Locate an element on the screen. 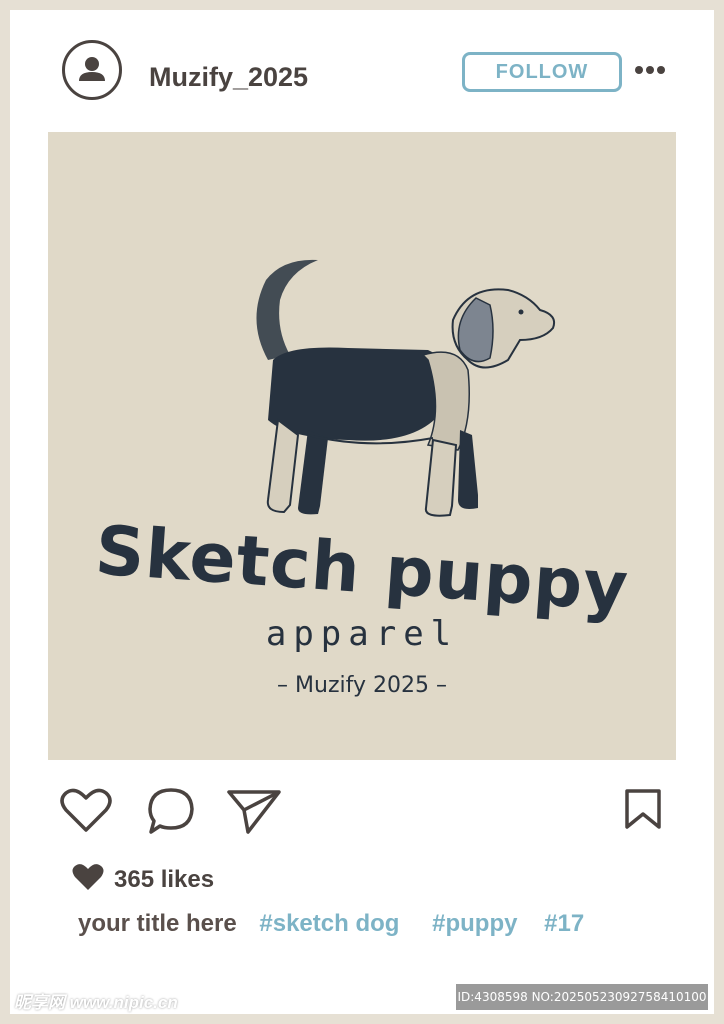 This screenshot has width=724, height=1024. bookmark-icon is located at coordinates (643, 811).